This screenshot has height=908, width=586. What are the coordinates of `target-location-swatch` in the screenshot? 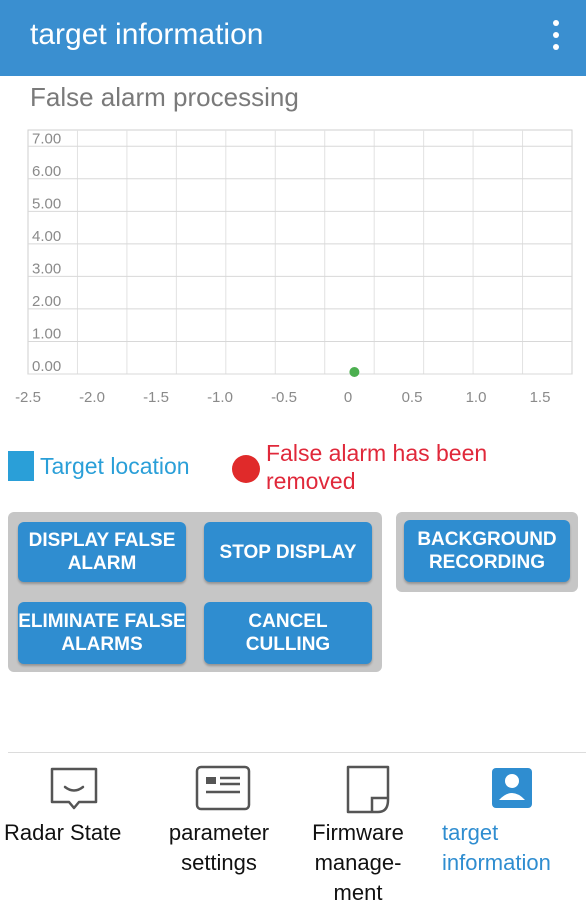 It's located at (21, 466).